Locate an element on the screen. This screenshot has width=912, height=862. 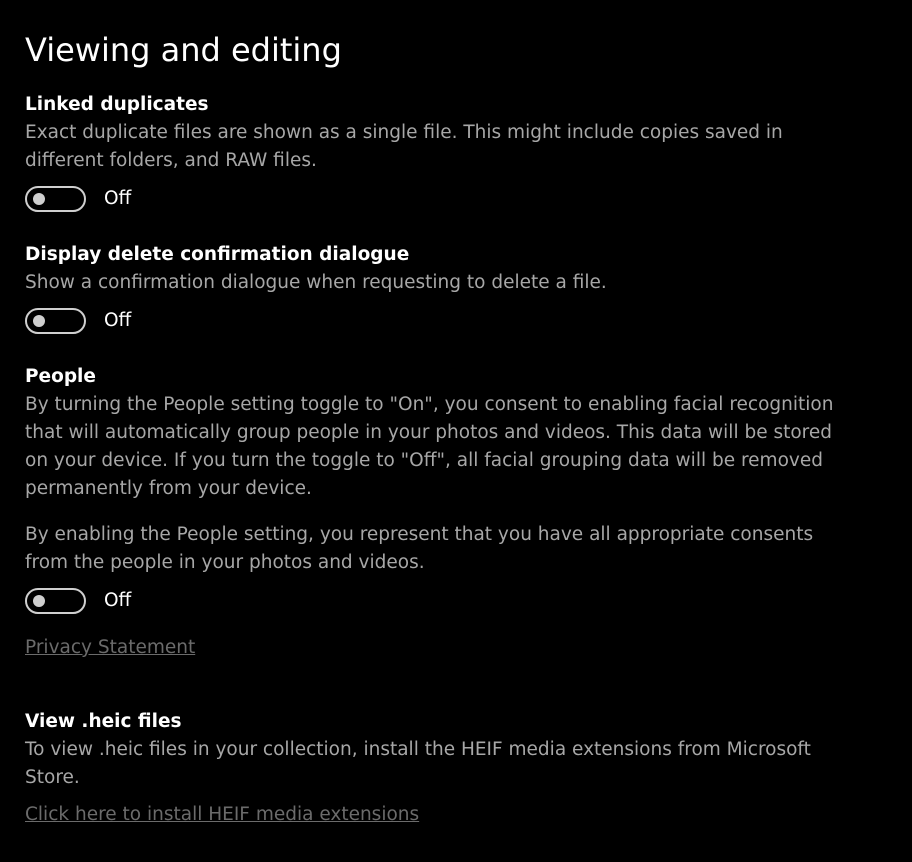
people-toggle-row: Off is located at coordinates (78, 601).